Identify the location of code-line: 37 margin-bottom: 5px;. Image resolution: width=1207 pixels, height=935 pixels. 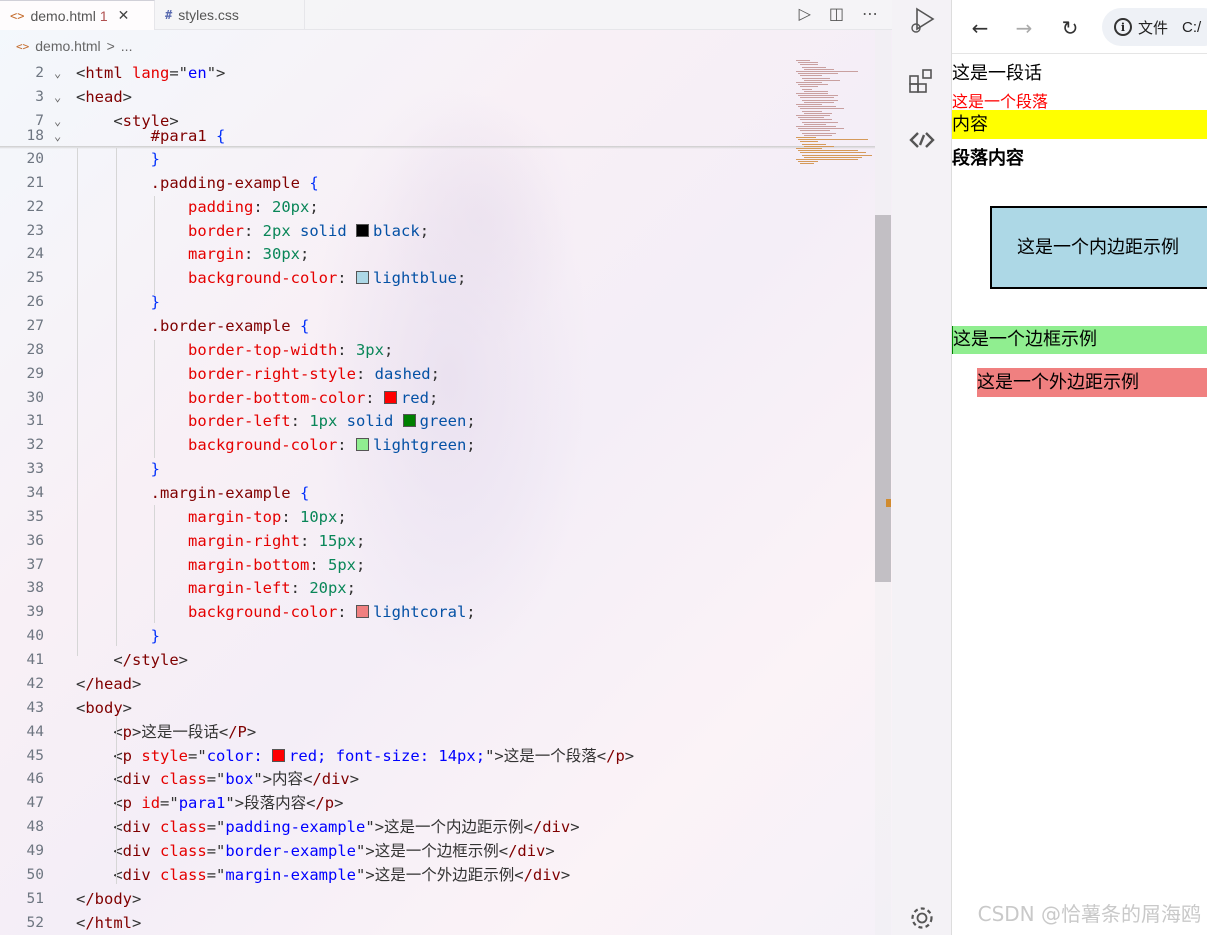
(437, 565).